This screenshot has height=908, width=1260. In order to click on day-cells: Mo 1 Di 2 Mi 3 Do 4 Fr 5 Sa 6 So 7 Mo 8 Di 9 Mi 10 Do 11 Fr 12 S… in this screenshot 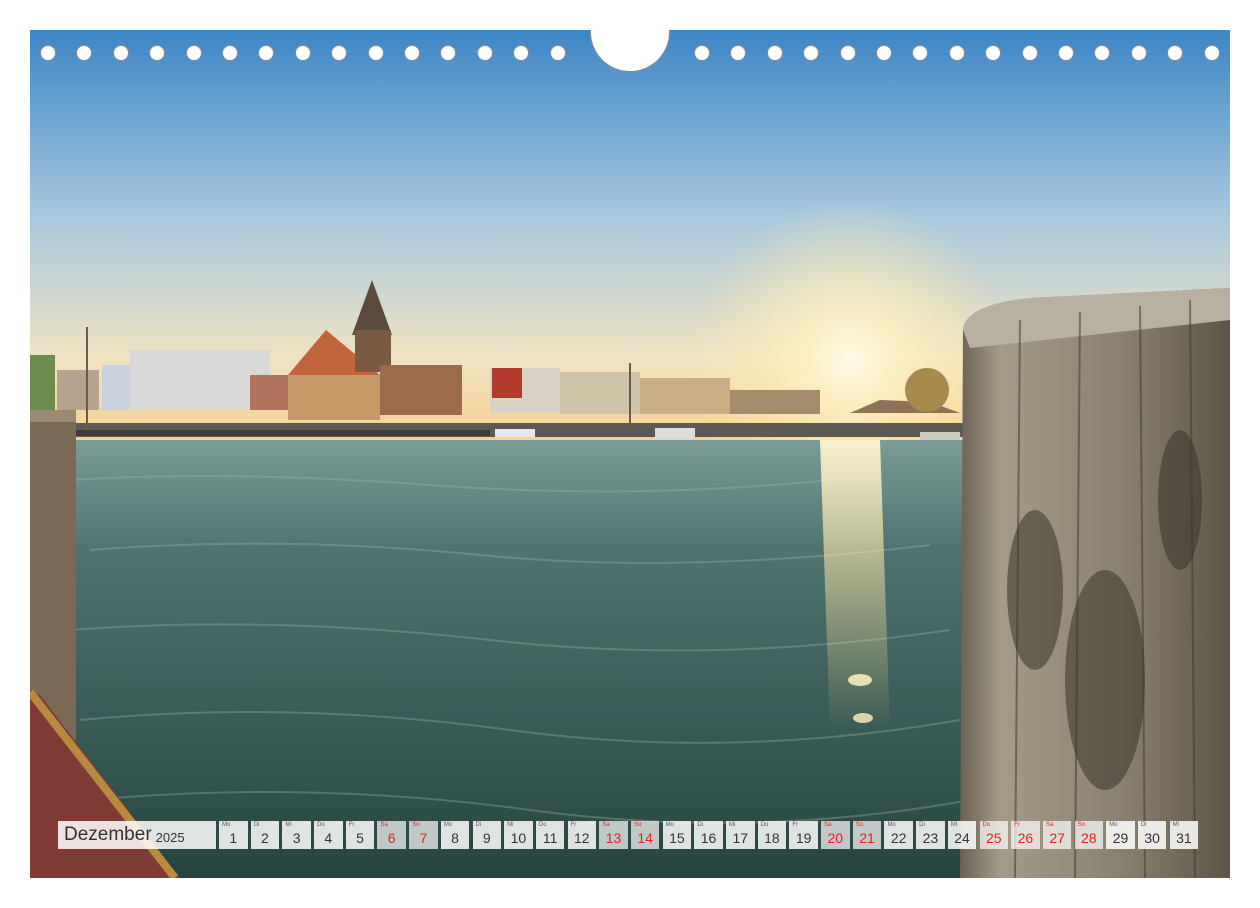, I will do `click(710, 835)`.